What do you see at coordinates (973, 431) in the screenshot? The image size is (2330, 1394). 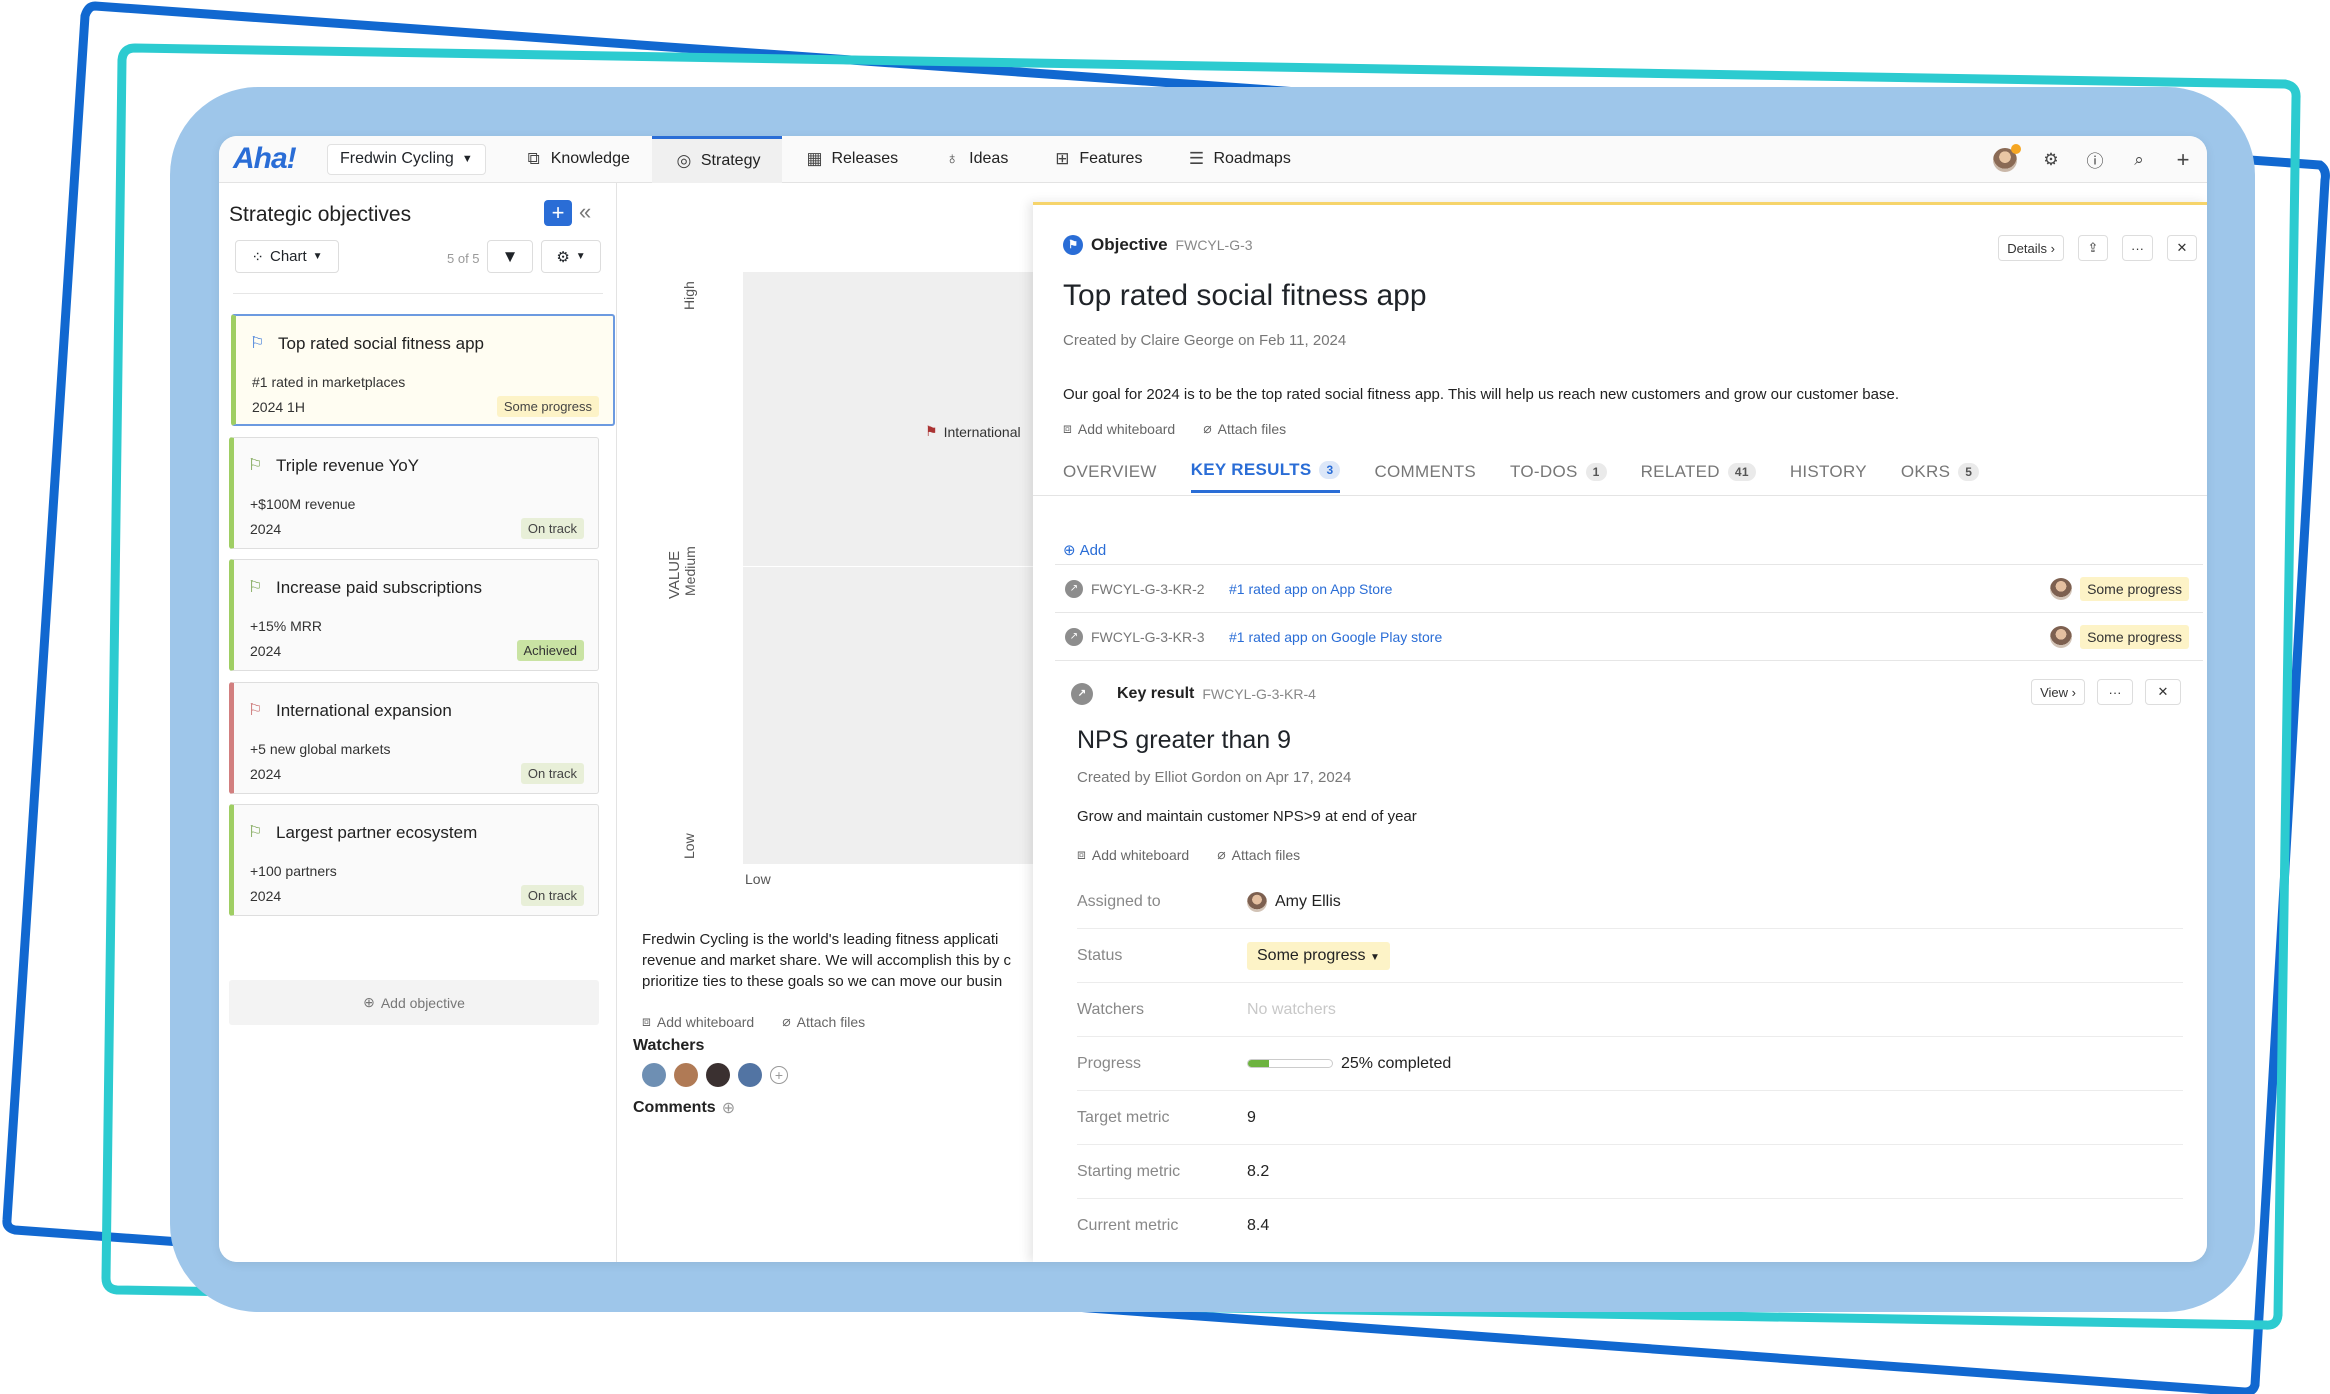 I see `chart-point: ⚑ International` at bounding box center [973, 431].